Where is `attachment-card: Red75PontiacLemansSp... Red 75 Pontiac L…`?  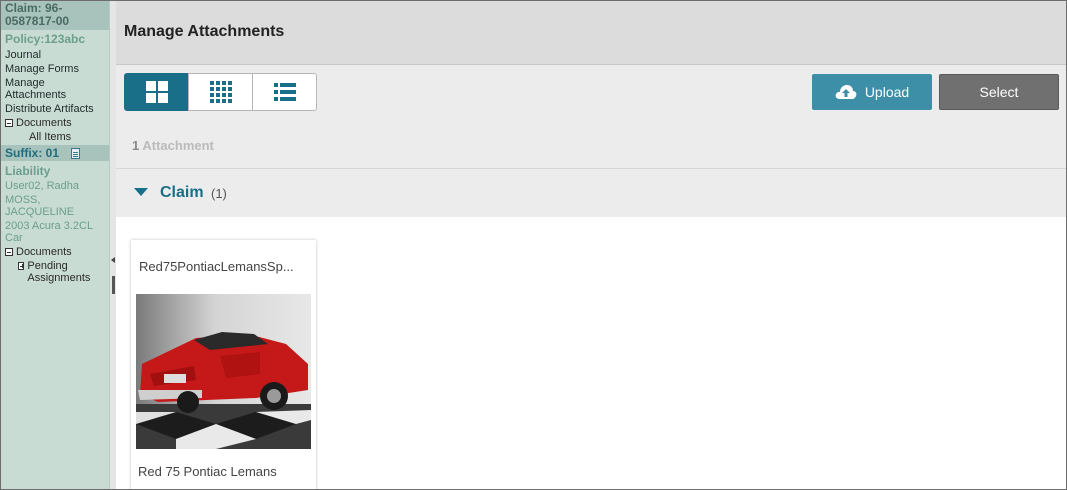
attachment-card: Red75PontiacLemansSp... Red 75 Pontiac L… is located at coordinates (223, 364).